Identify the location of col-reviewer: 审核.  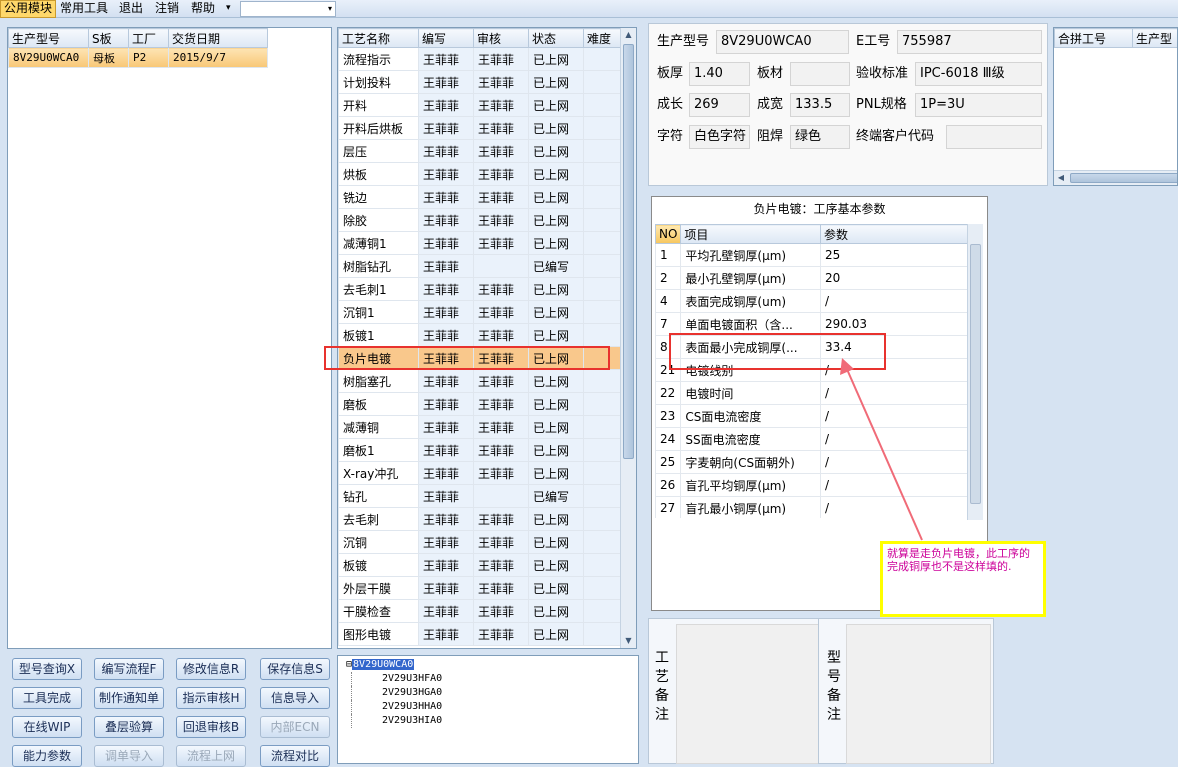
(501, 38).